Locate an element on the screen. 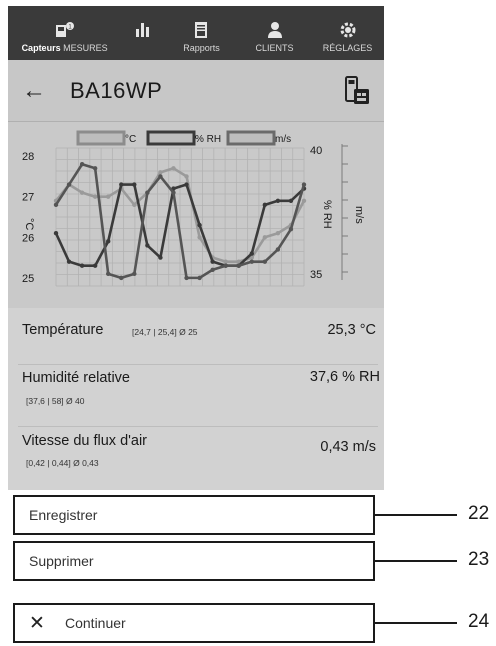 This screenshot has width=496, height=646. y-left-tick-label: 25 is located at coordinates (28, 279).